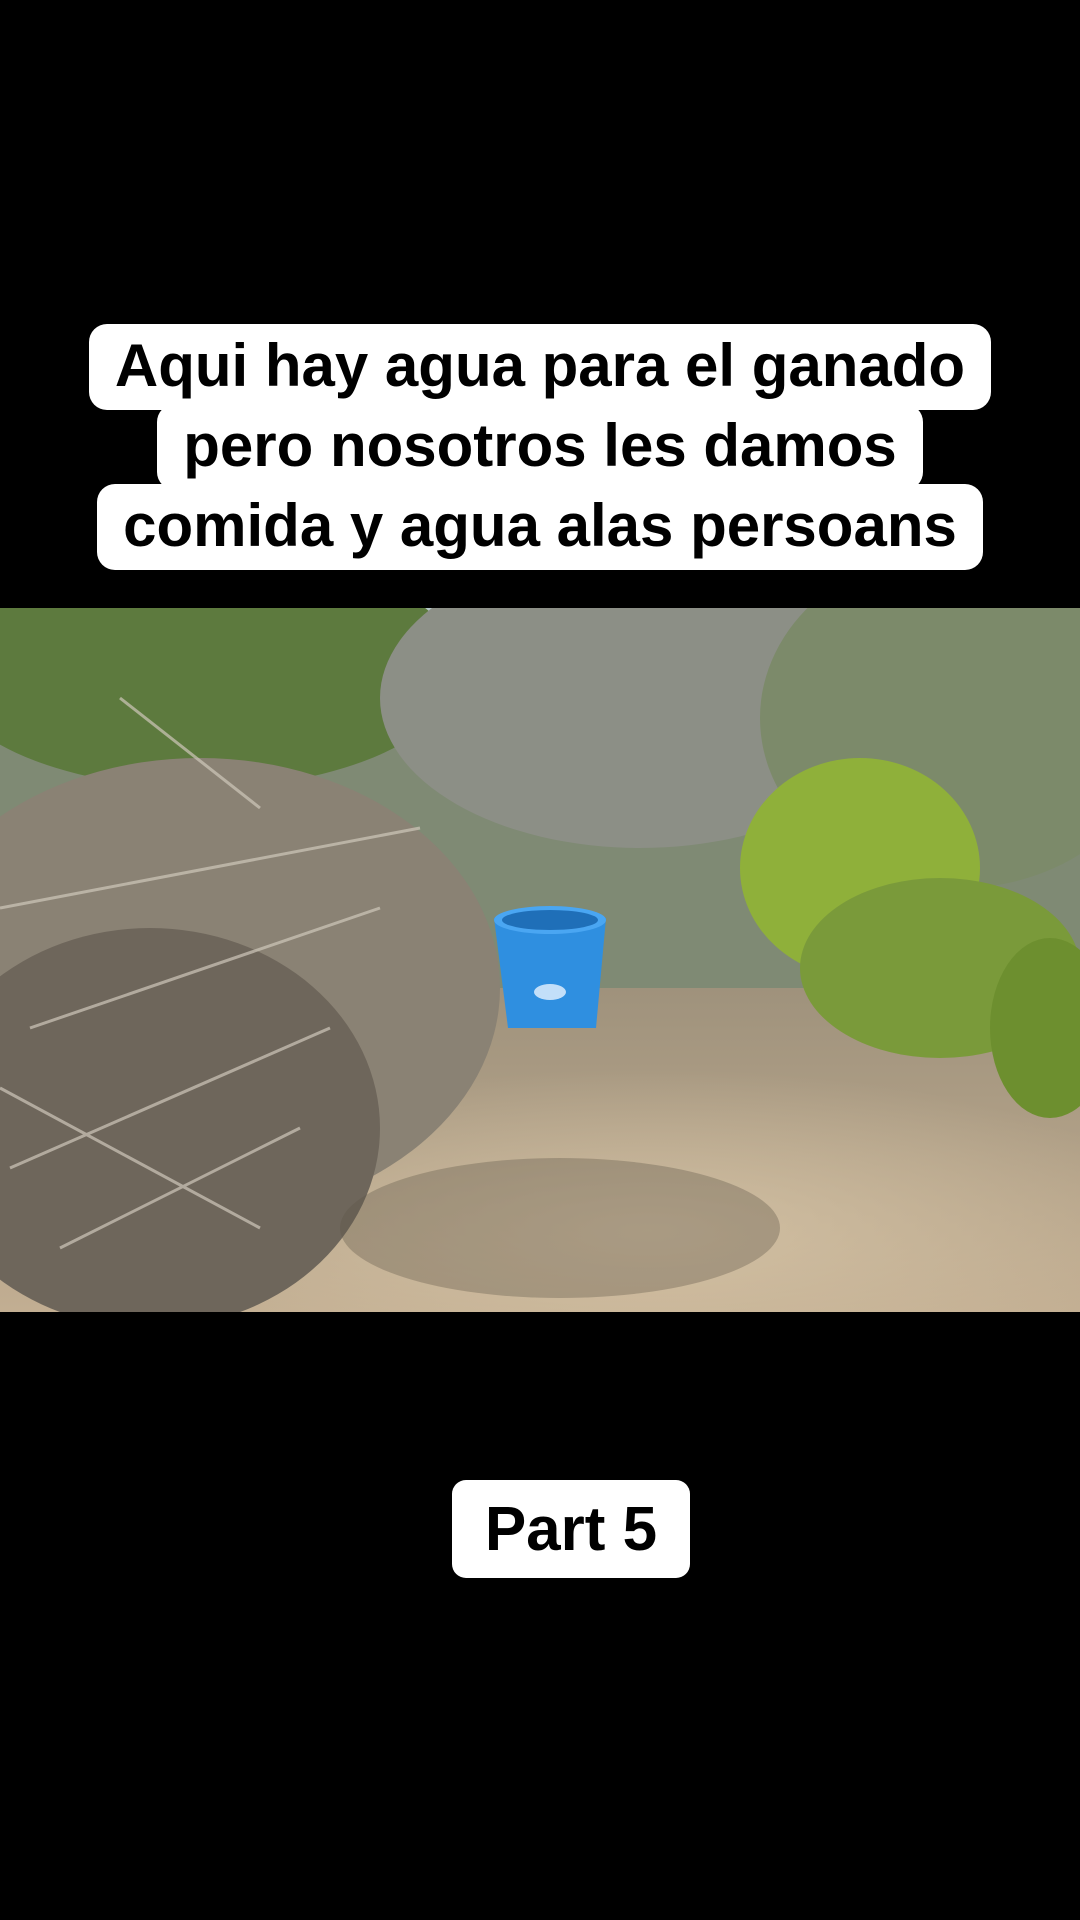  I want to click on caption-line-1: Aqui hay agua para el ganado, so click(540, 367).